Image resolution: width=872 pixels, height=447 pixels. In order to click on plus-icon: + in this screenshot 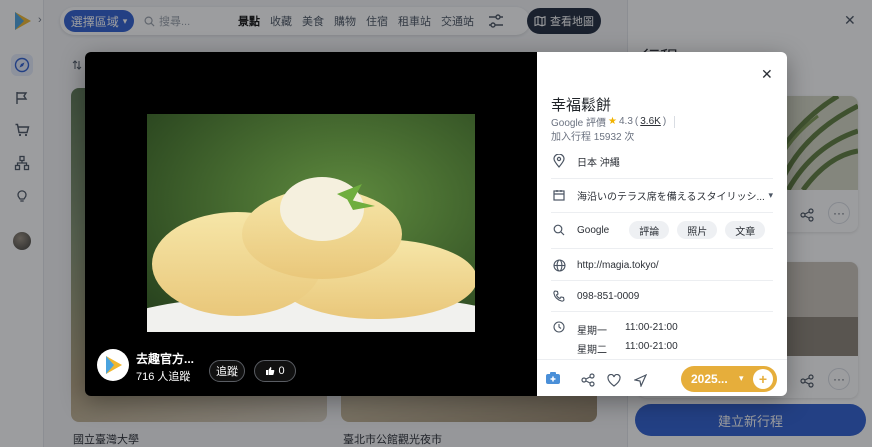, I will do `click(763, 379)`.